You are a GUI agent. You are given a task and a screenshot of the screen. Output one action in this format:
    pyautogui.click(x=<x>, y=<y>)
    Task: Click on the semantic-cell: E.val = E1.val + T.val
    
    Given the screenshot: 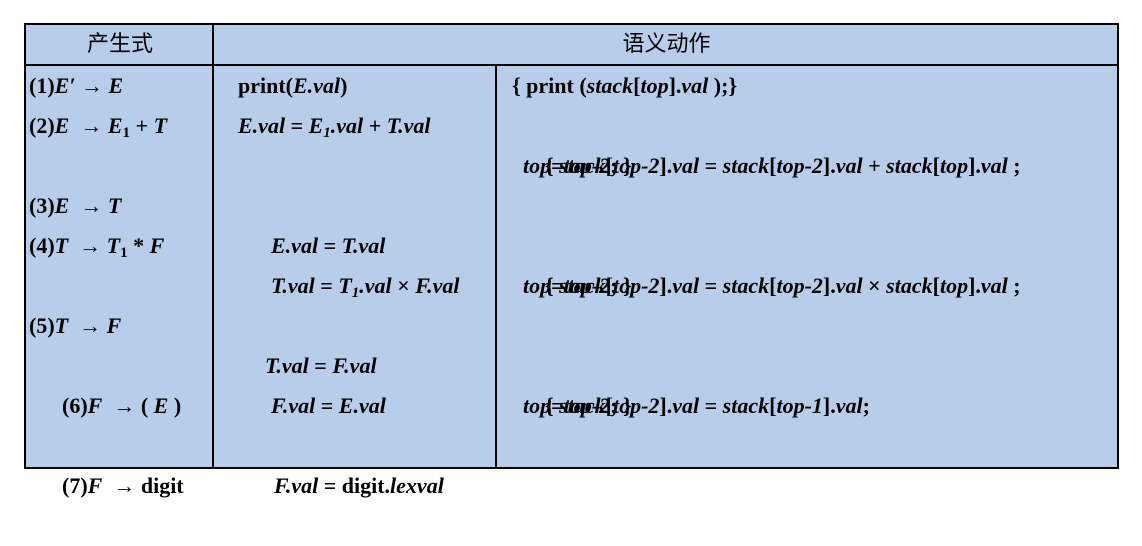 What is the action you would take?
    pyautogui.click(x=334, y=126)
    